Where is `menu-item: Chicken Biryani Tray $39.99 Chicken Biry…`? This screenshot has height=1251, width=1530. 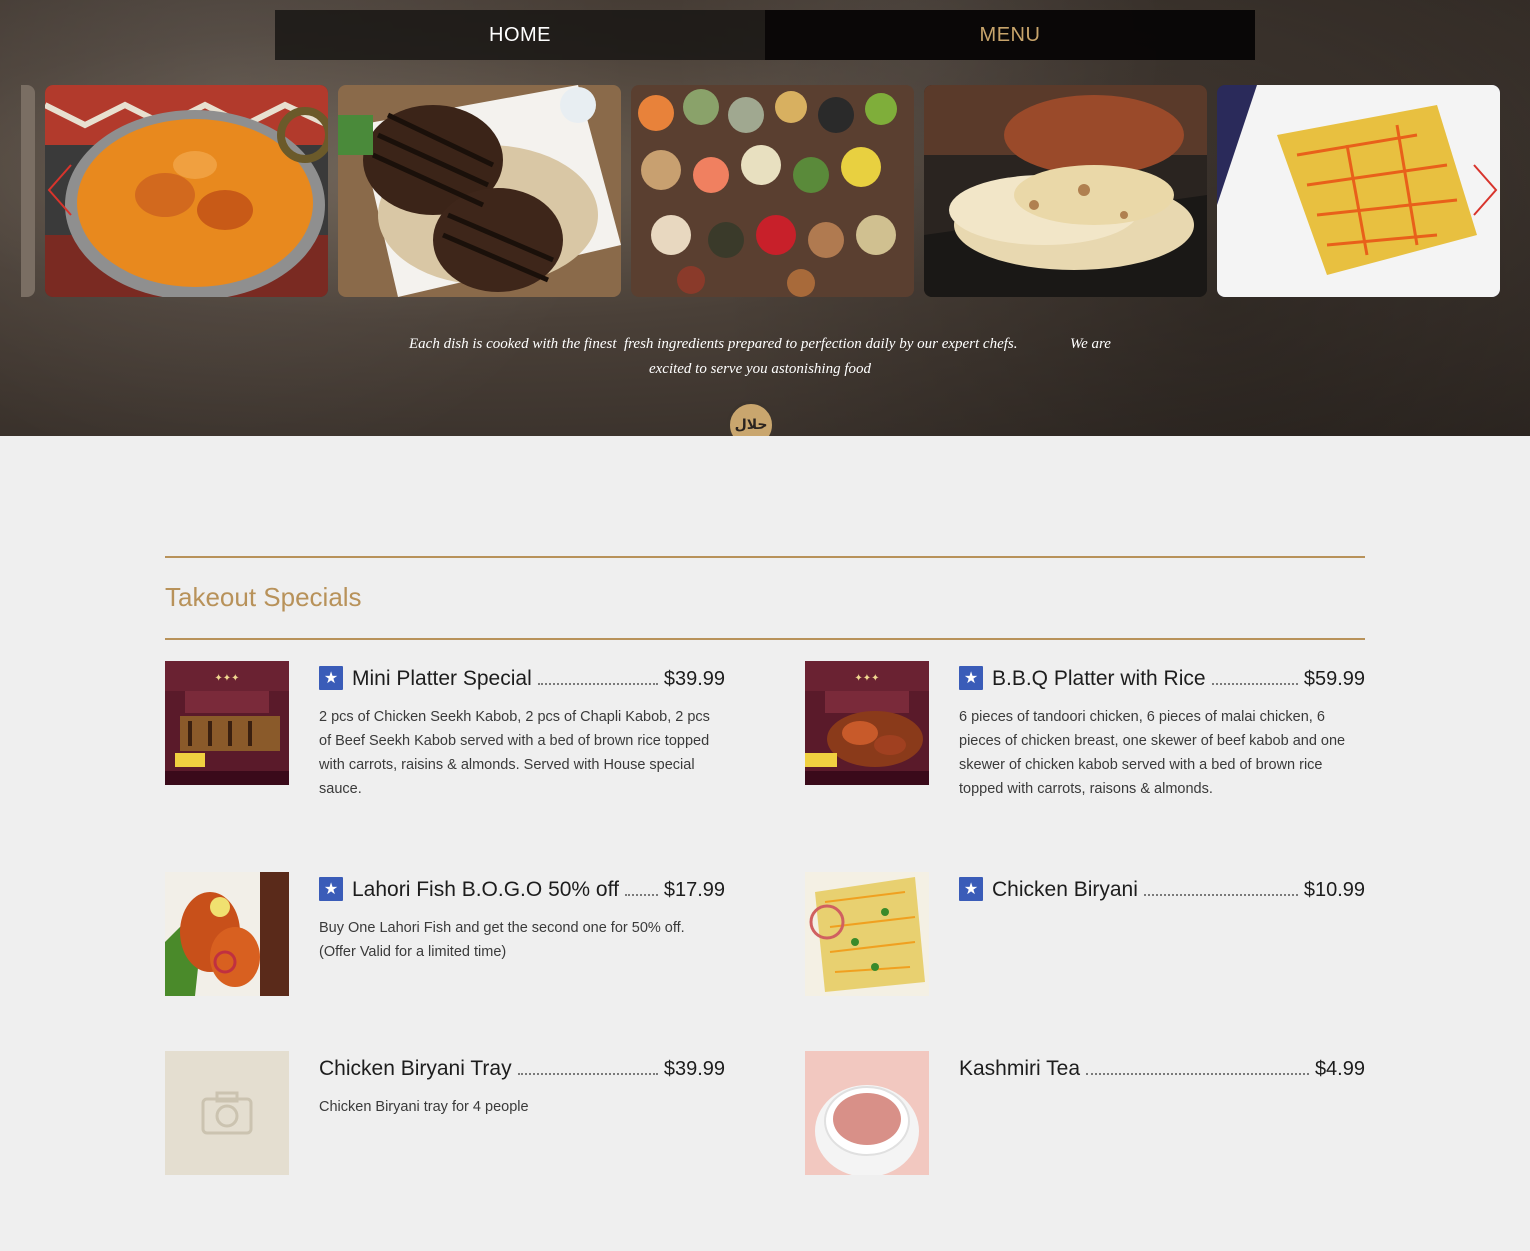 menu-item: Chicken Biryani Tray $39.99 Chicken Biry… is located at coordinates (445, 1151).